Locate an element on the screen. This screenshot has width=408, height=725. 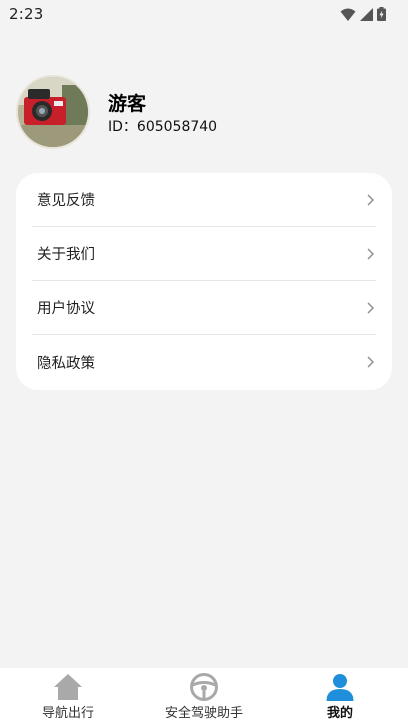
menu-item-label: 关于我们 is located at coordinates (66, 255).